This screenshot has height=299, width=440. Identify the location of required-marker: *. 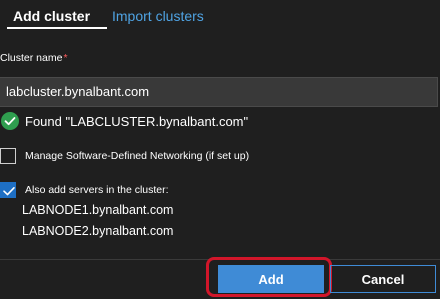
(65, 58).